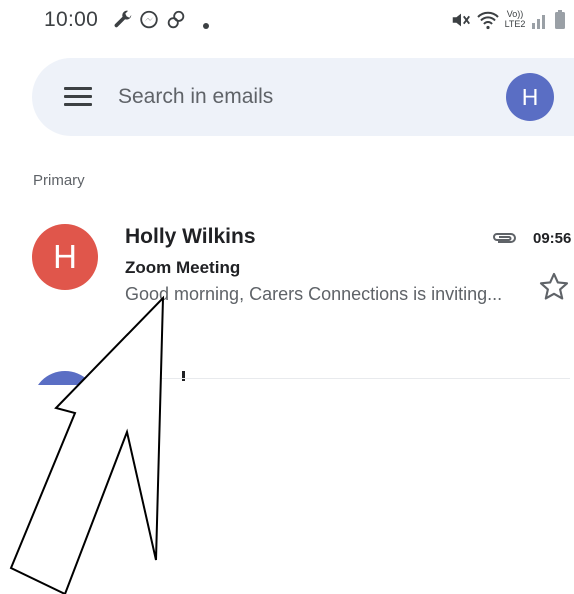 This screenshot has width=574, height=594. Describe the element at coordinates (123, 22) in the screenshot. I see `wrench-icon` at that location.